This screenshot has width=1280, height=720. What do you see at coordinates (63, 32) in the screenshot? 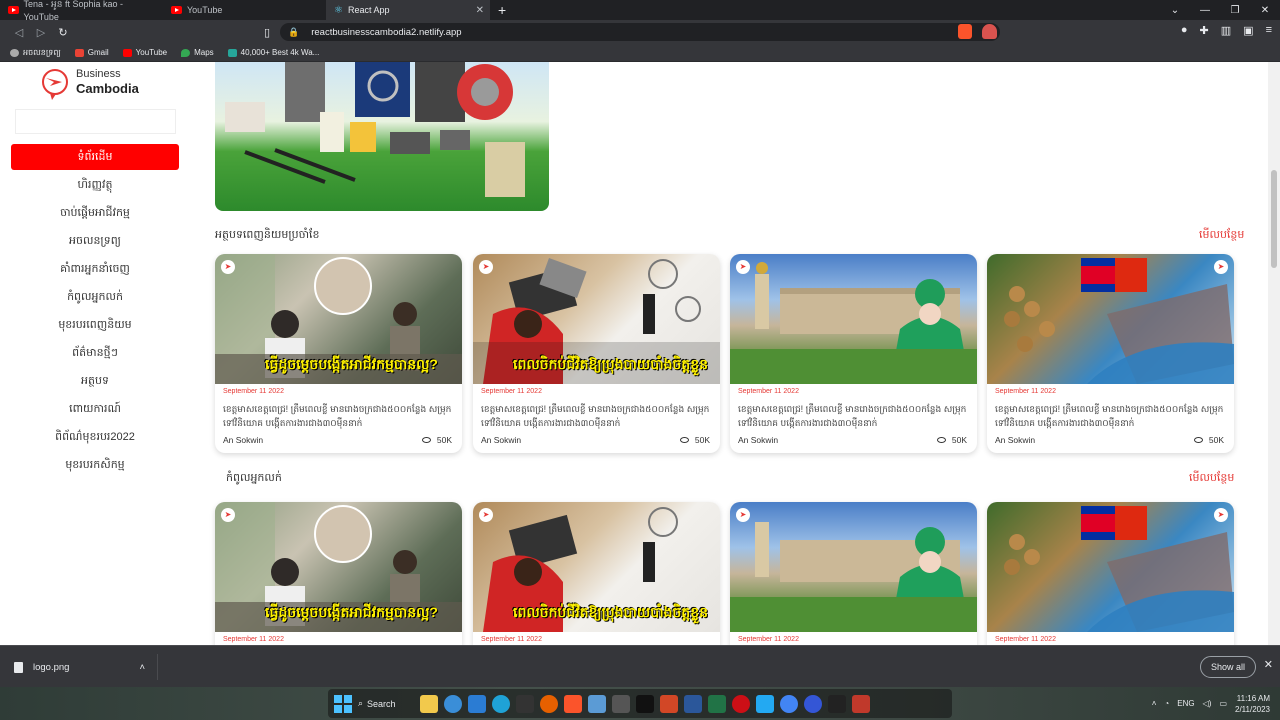
I see `reload-icon: ↻` at bounding box center [63, 32].